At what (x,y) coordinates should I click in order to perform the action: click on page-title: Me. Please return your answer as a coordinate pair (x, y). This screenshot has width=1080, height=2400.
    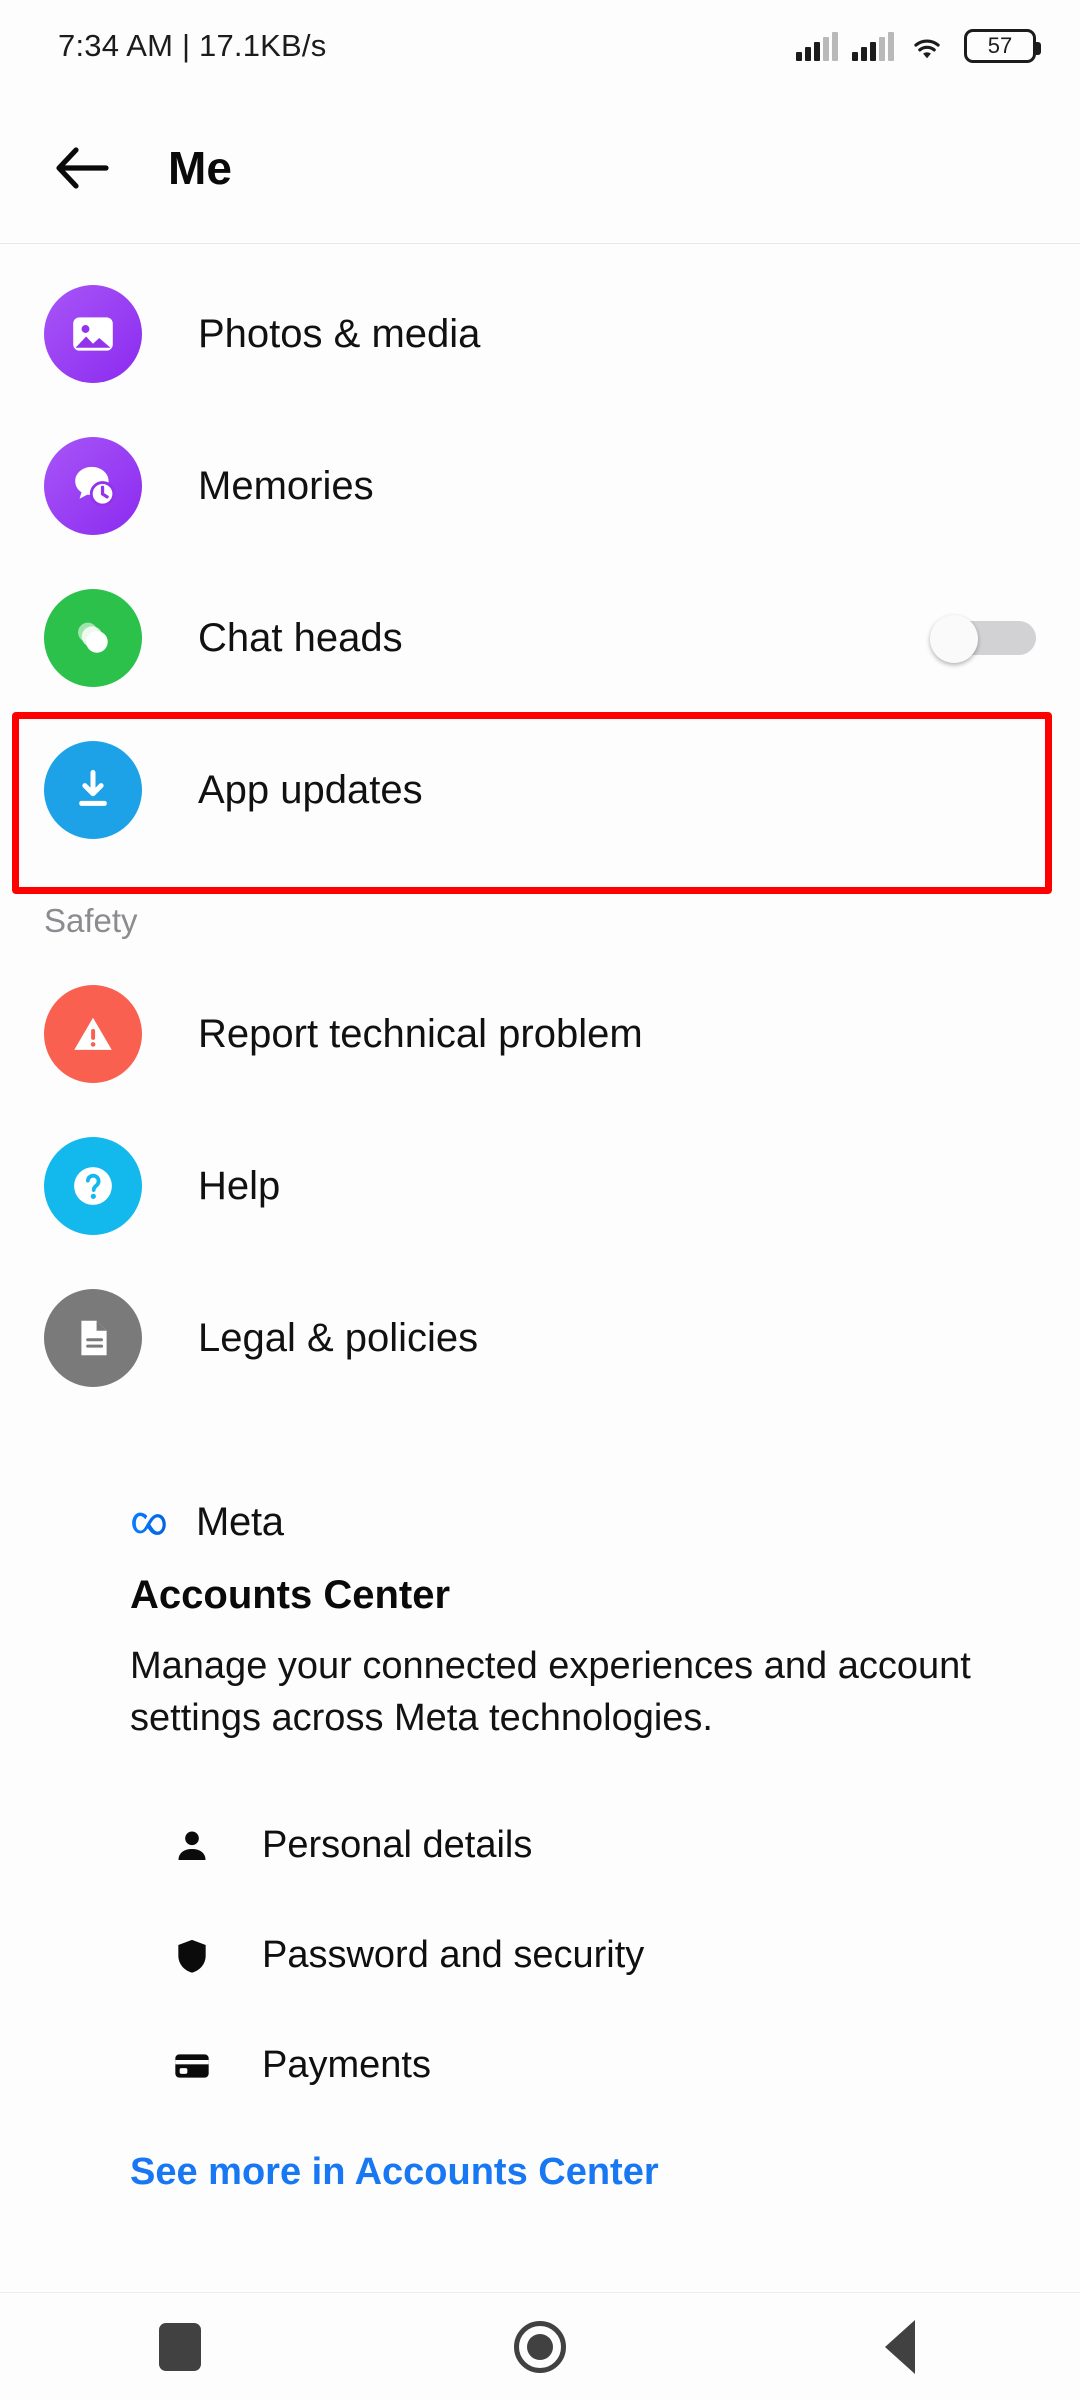
    Looking at the image, I should click on (200, 167).